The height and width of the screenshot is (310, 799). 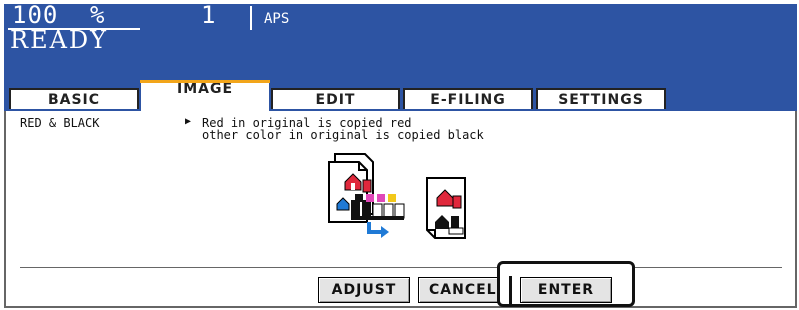 I want to click on zoom-unit: %, so click(x=97, y=15).